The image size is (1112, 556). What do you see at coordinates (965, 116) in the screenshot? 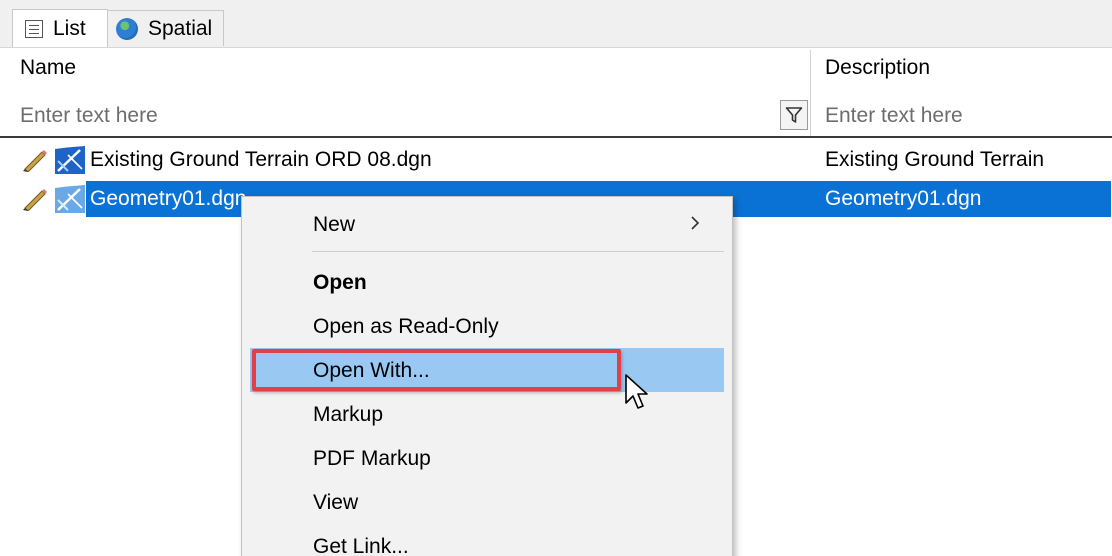
I see `description-filter-input` at bounding box center [965, 116].